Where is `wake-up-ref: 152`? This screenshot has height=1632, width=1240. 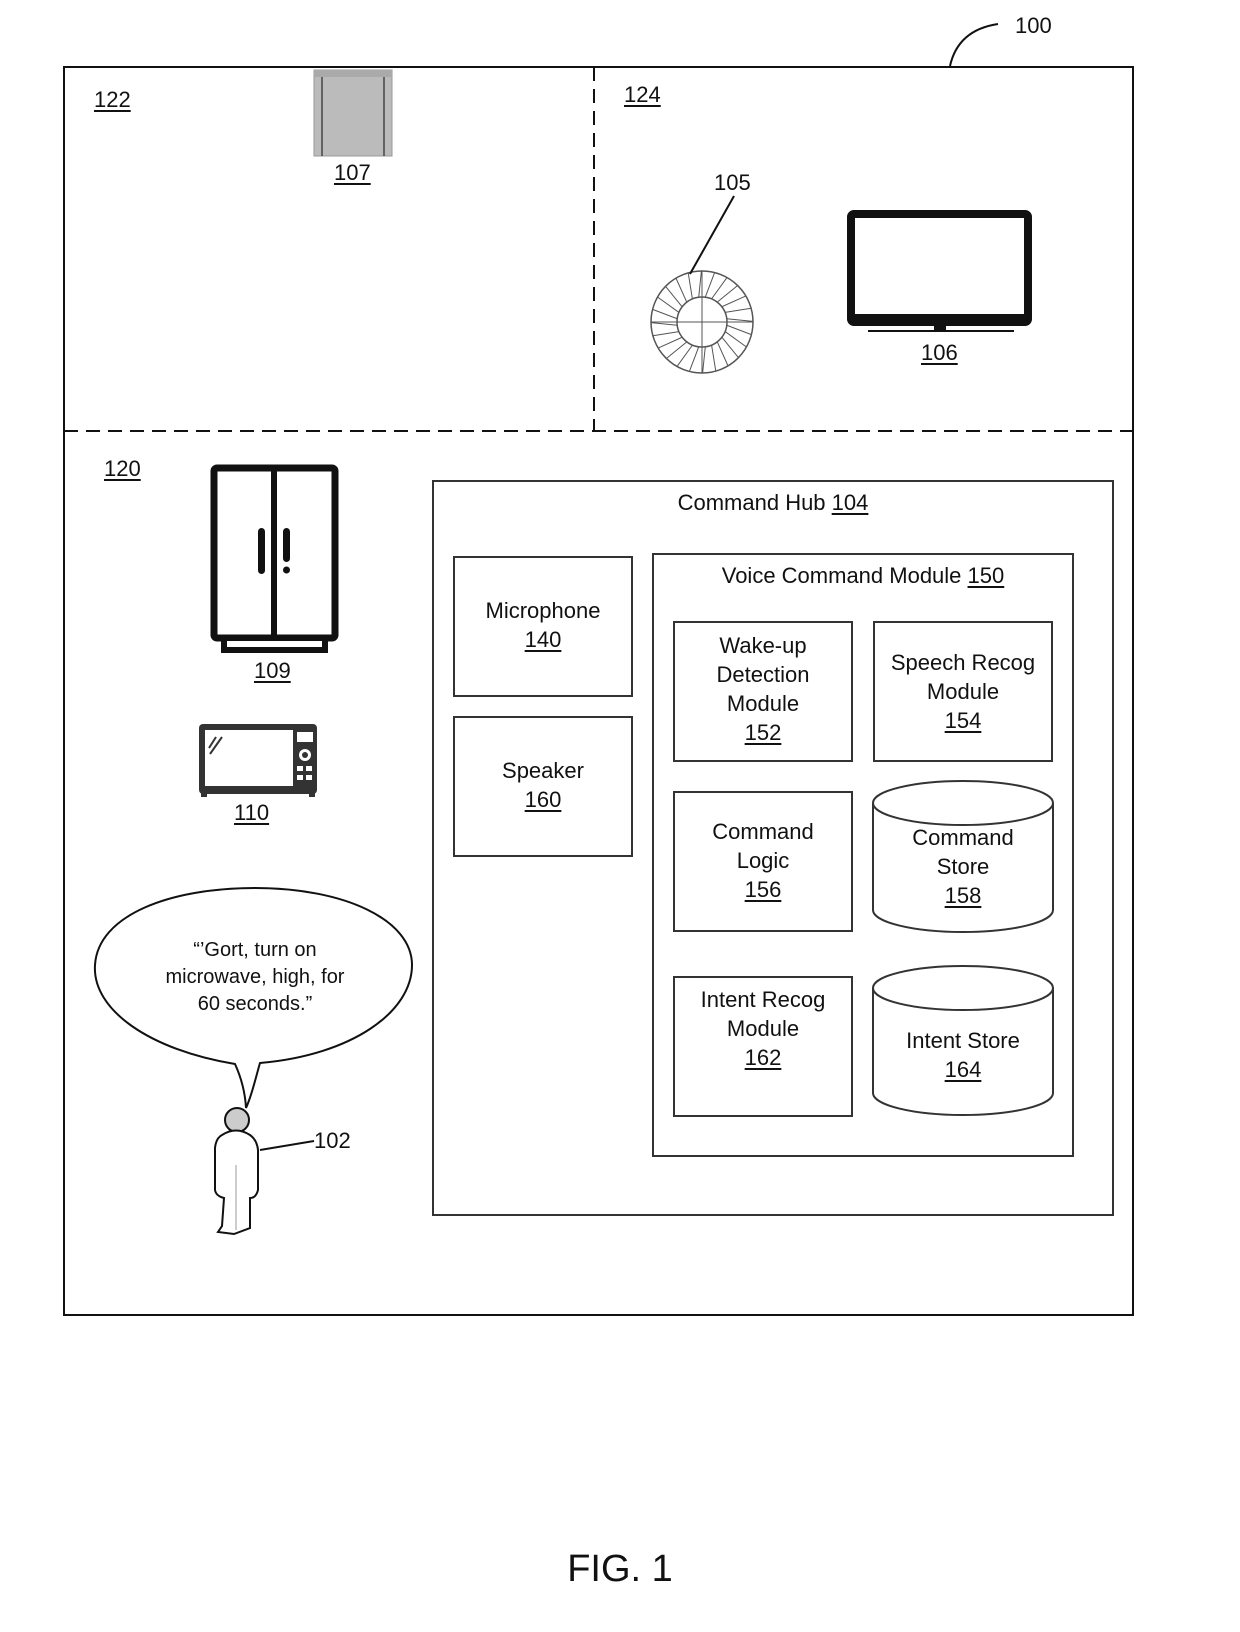
wake-up-ref: 152 is located at coordinates (763, 732).